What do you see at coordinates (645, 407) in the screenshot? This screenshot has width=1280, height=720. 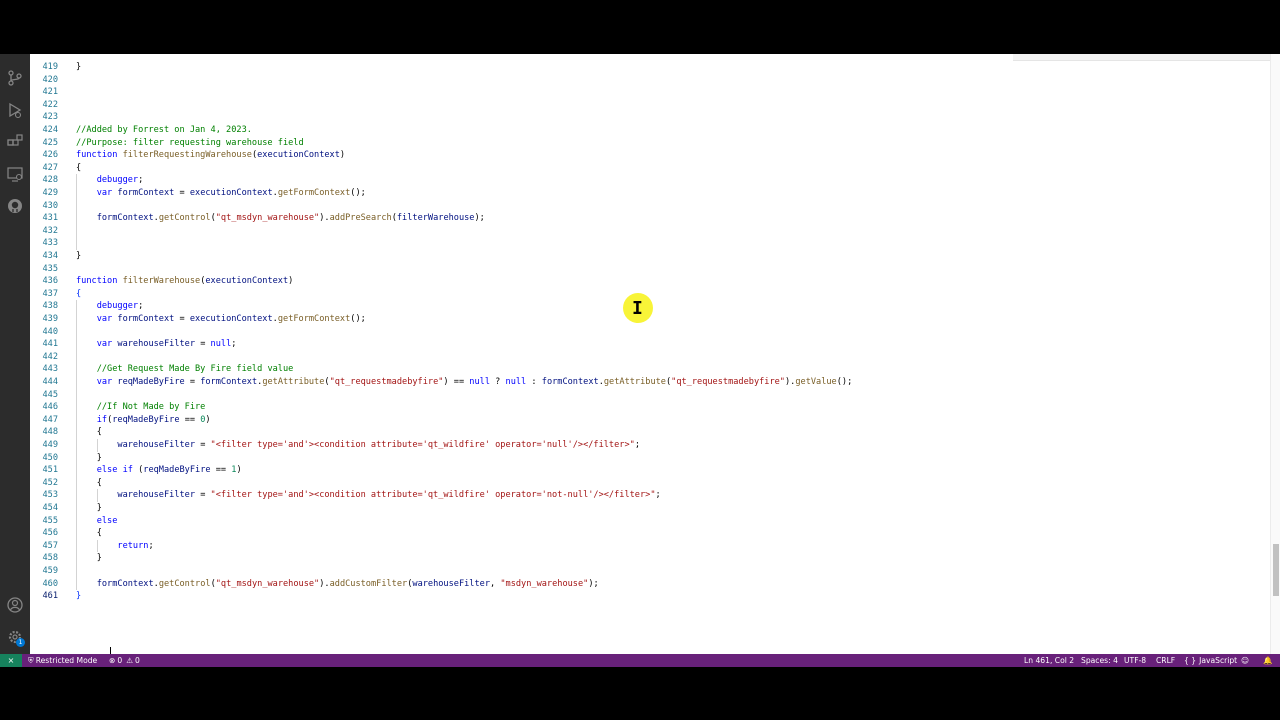 I see `code-line: 446 //If Not Made by Fire` at bounding box center [645, 407].